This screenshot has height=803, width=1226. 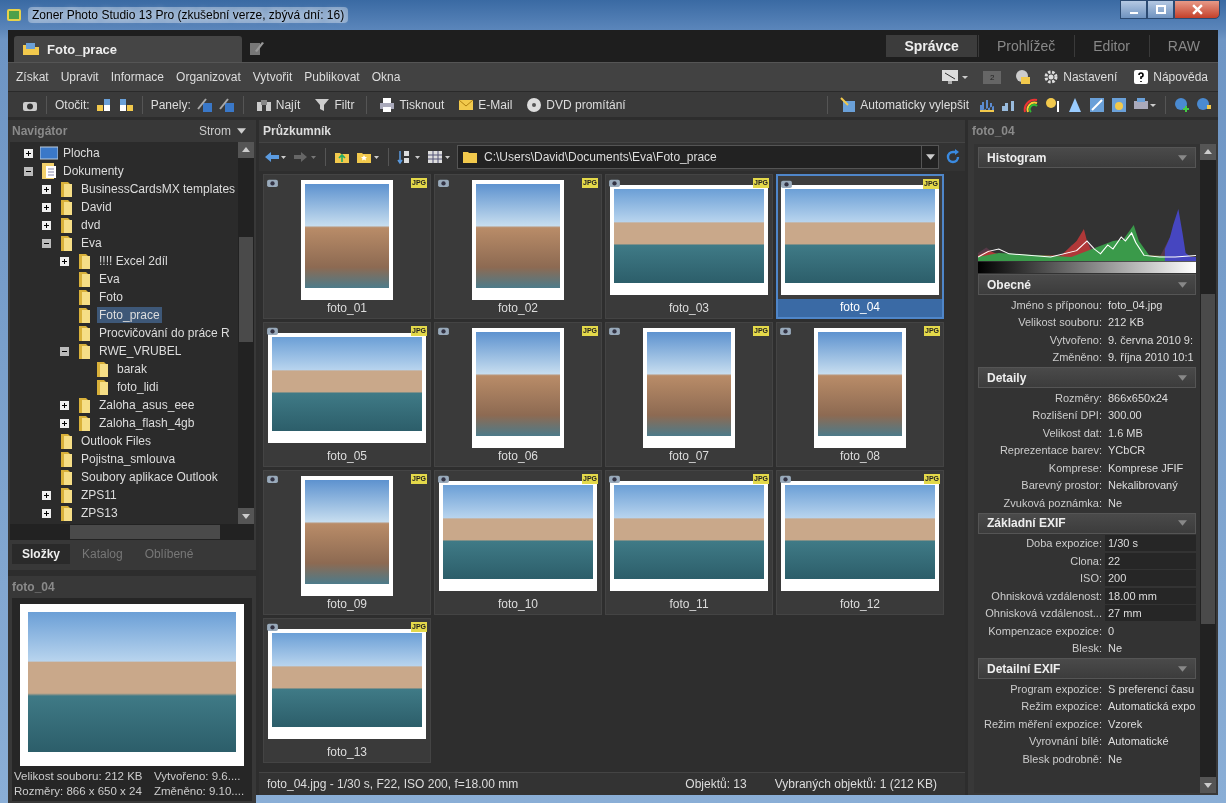 What do you see at coordinates (953, 157) in the screenshot?
I see `refresh-icon` at bounding box center [953, 157].